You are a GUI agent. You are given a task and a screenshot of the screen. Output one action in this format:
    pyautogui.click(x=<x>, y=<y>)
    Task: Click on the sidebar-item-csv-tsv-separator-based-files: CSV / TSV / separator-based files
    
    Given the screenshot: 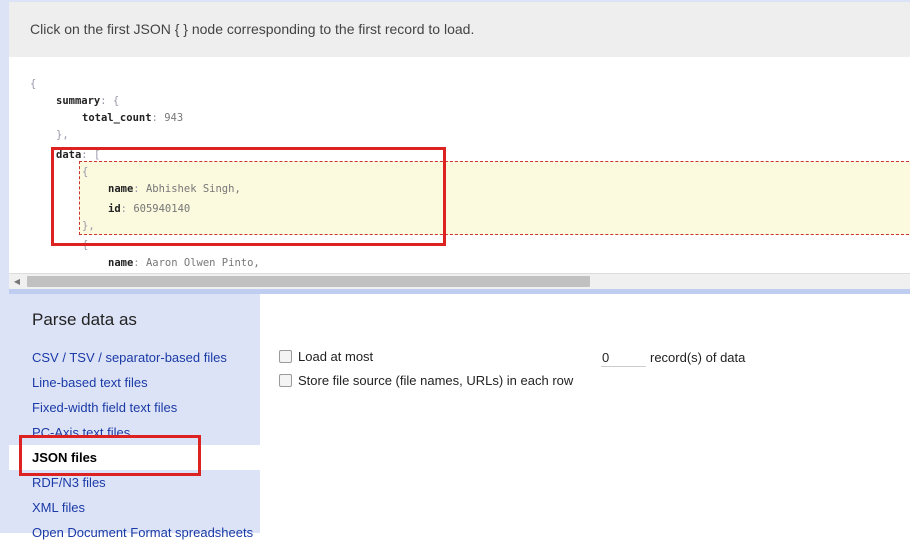 What is the action you would take?
    pyautogui.click(x=134, y=357)
    